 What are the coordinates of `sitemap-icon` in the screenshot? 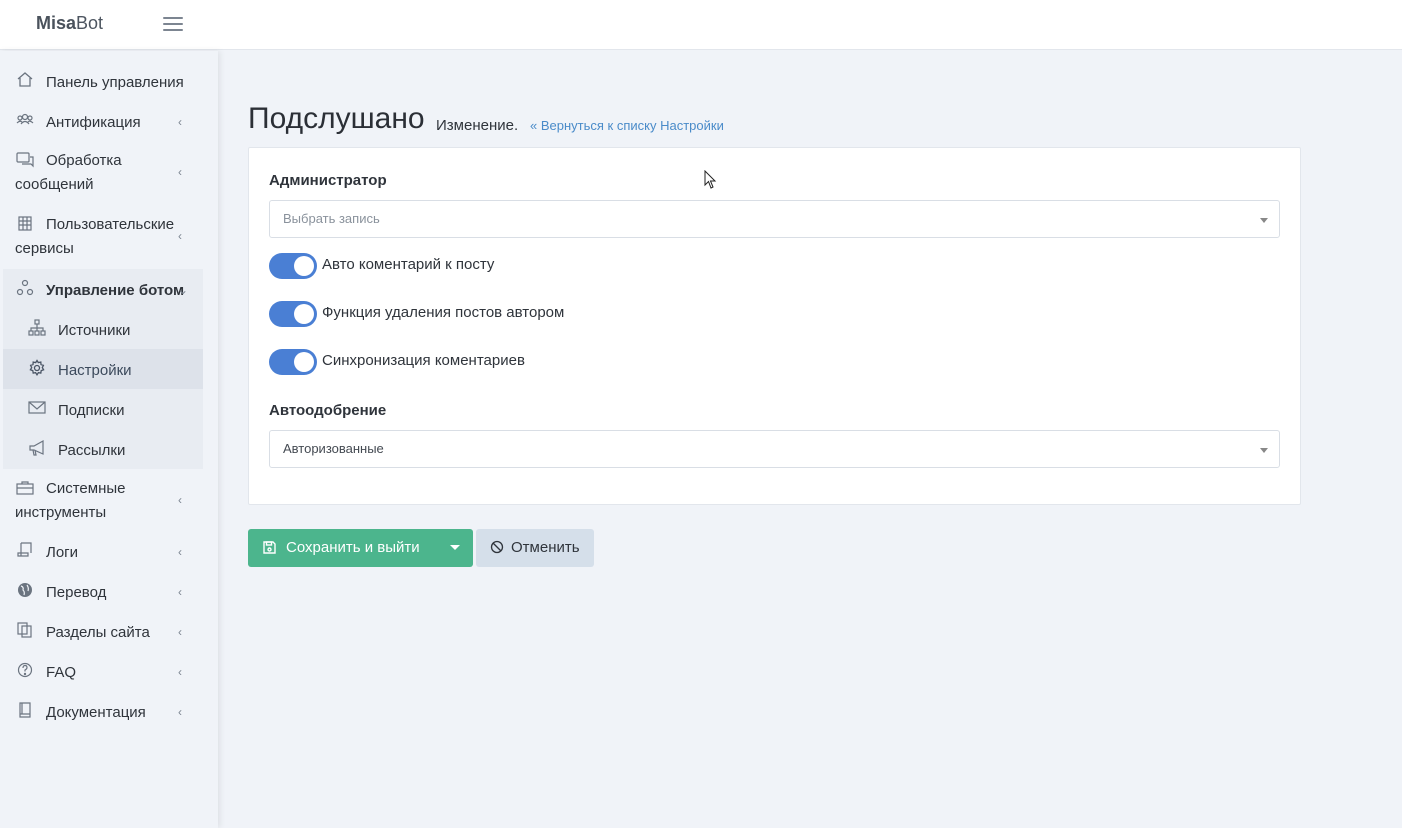 It's located at (37, 327).